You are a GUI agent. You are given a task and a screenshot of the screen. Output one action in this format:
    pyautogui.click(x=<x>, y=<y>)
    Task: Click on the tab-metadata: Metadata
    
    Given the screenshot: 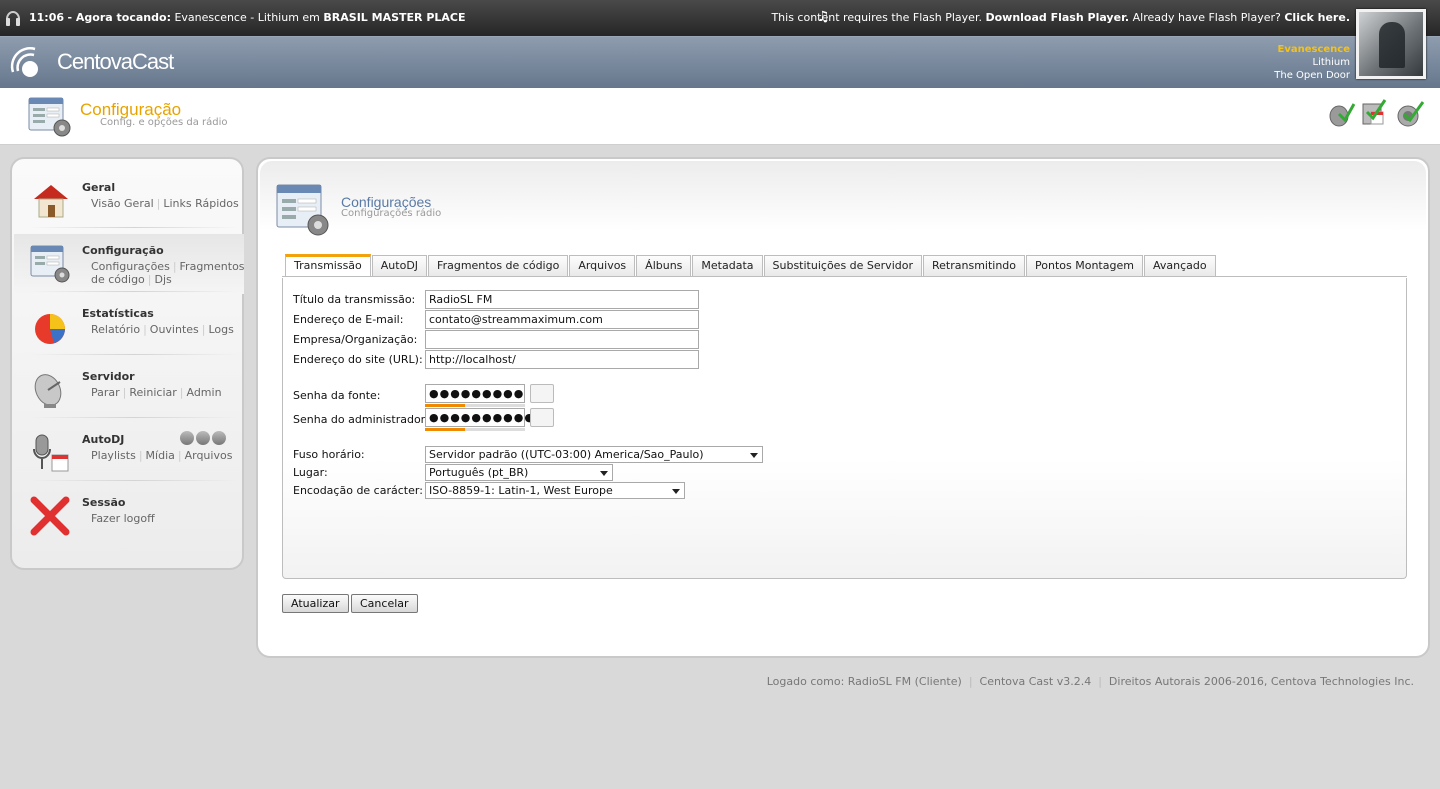 What is the action you would take?
    pyautogui.click(x=727, y=266)
    